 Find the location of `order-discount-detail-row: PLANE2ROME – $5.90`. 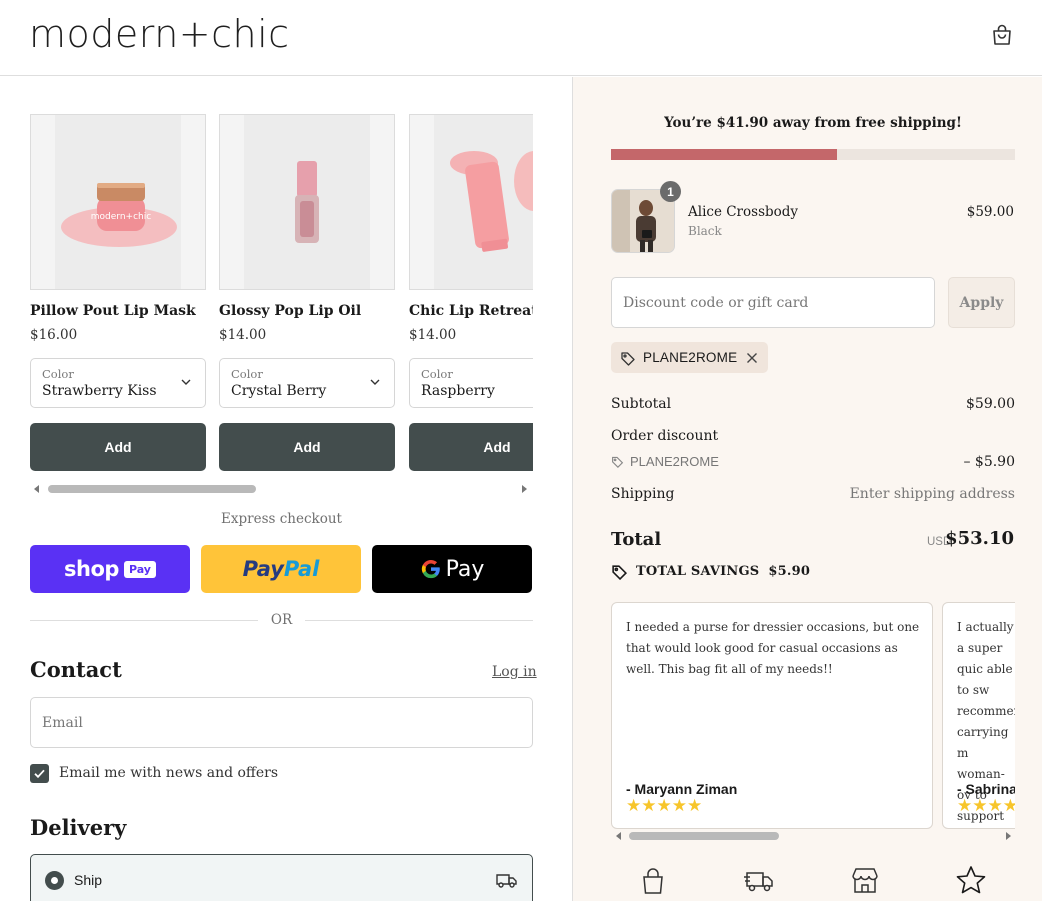

order-discount-detail-row: PLANE2ROME – $5.90 is located at coordinates (813, 462).